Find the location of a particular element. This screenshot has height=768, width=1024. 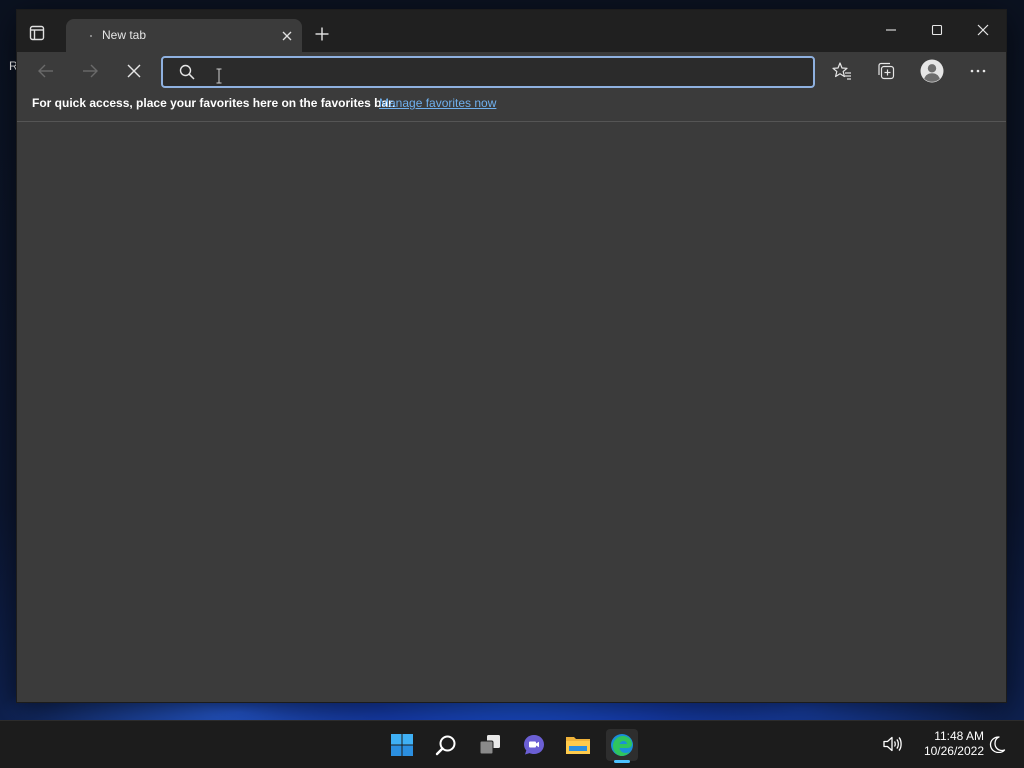

chat-icon is located at coordinates (534, 745).